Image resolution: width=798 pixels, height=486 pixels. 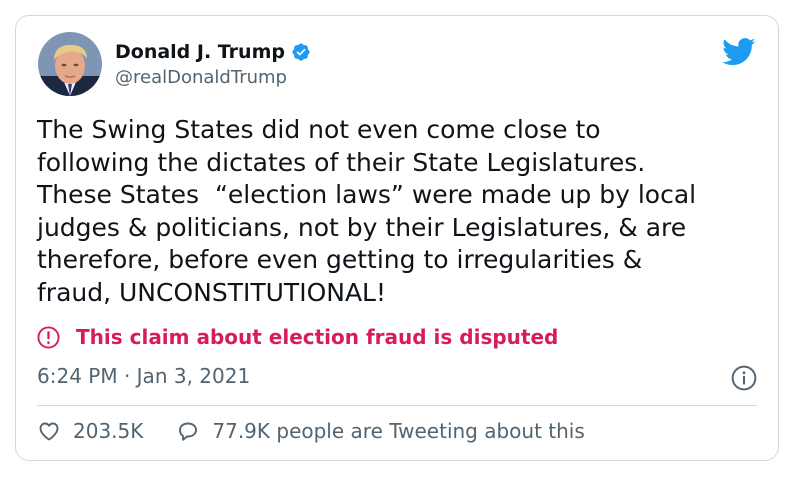 What do you see at coordinates (188, 431) in the screenshot?
I see `speech-bubble-icon` at bounding box center [188, 431].